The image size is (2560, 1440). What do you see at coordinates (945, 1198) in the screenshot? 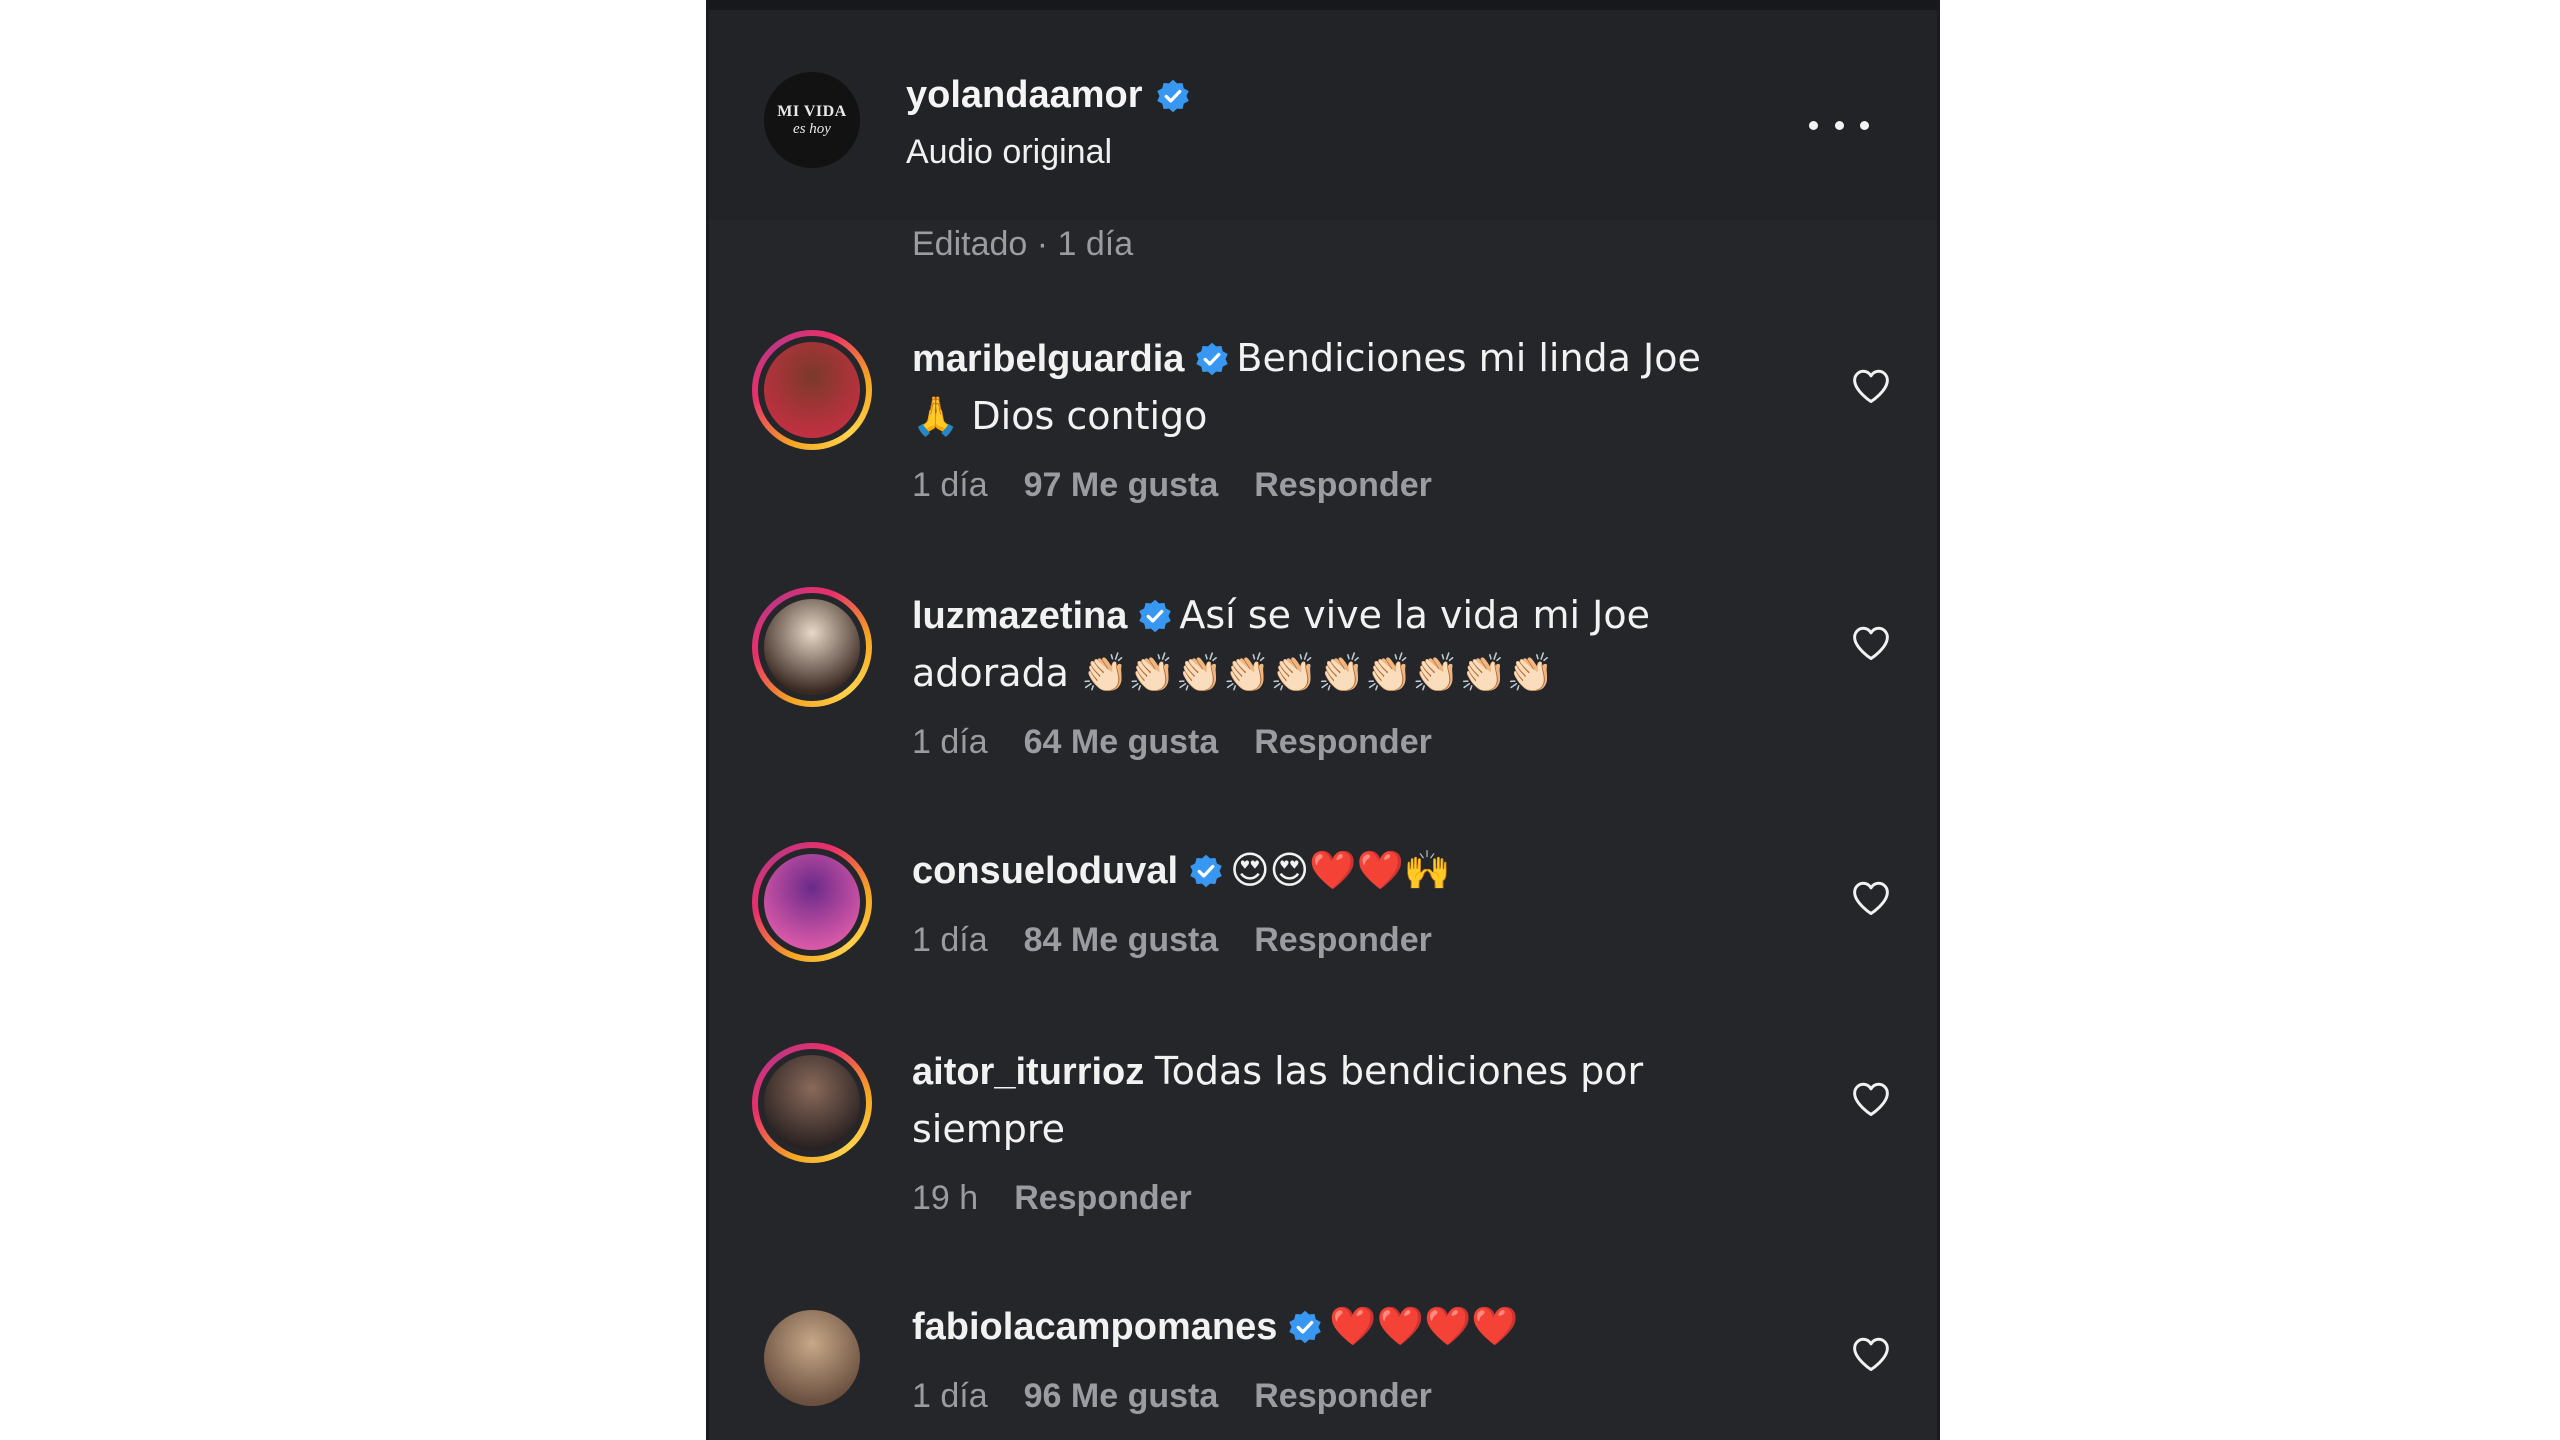
I see `comment-timestamp: 19 h` at bounding box center [945, 1198].